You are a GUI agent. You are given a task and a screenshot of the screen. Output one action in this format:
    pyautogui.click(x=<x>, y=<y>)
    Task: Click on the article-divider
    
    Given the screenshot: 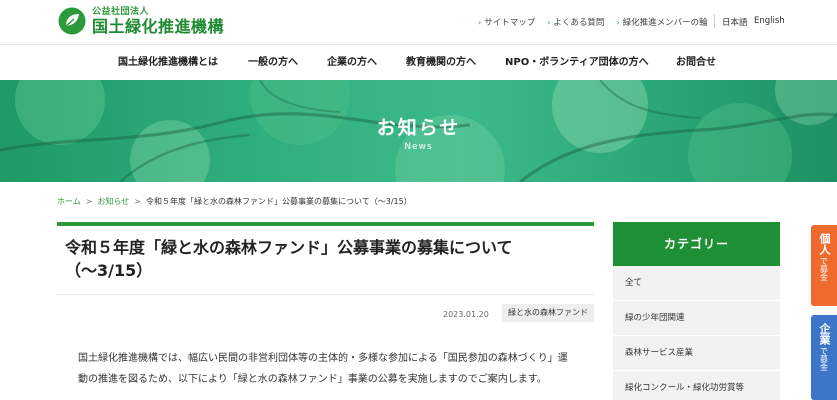 What is the action you would take?
    pyautogui.click(x=325, y=294)
    